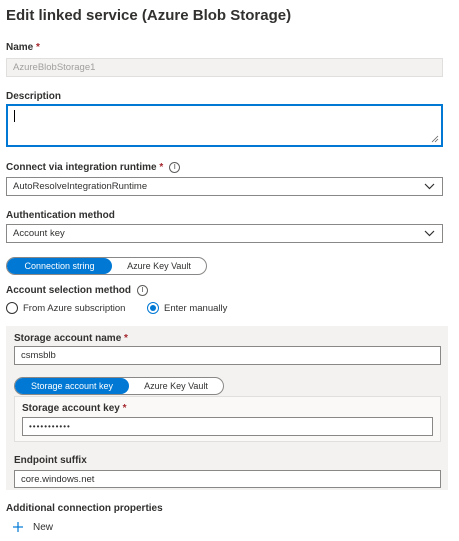 The image size is (459, 541). I want to click on name-label: Name *, so click(23, 47).